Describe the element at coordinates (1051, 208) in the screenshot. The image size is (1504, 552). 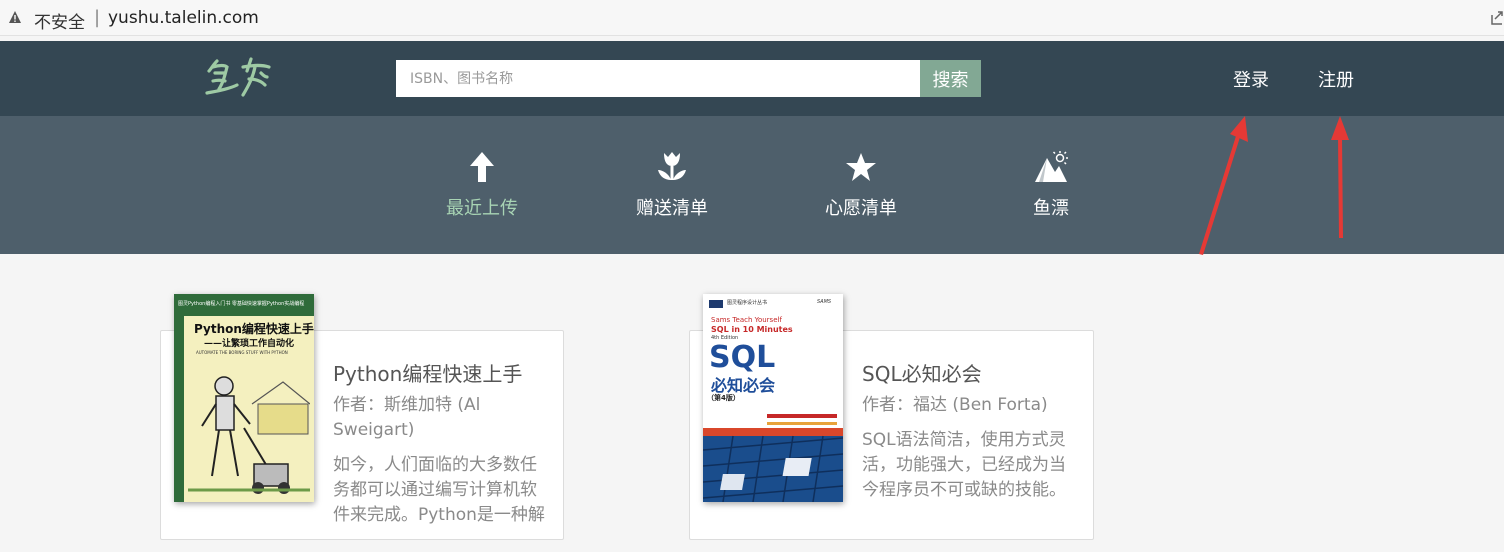
I see `nav-fish-float-label: 鱼漂` at that location.